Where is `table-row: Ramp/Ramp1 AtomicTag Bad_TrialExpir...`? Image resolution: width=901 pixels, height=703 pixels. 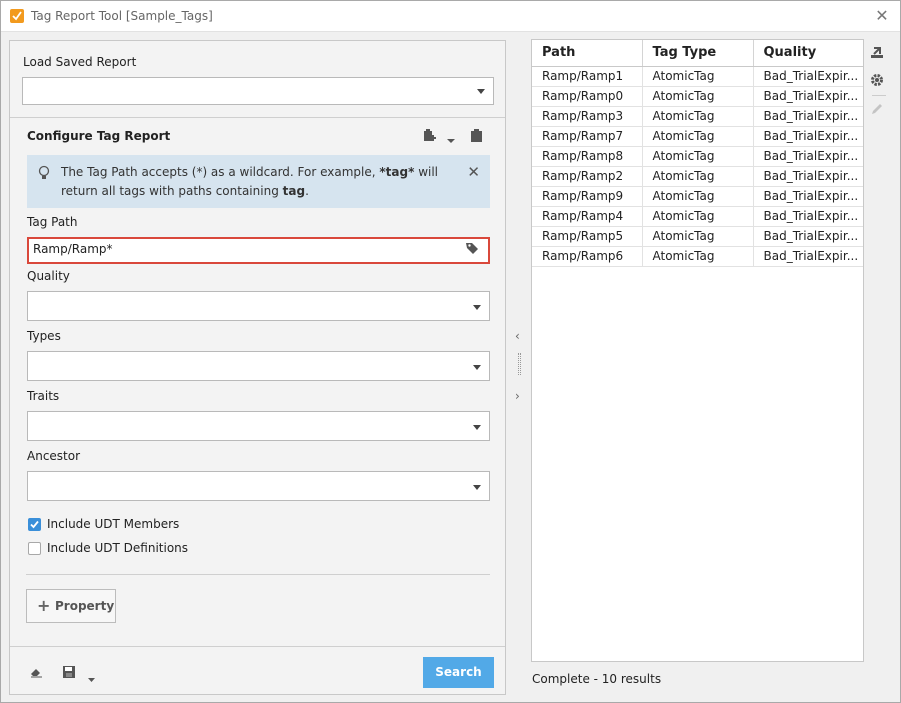 table-row: Ramp/Ramp1 AtomicTag Bad_TrialExpir... is located at coordinates (697, 76).